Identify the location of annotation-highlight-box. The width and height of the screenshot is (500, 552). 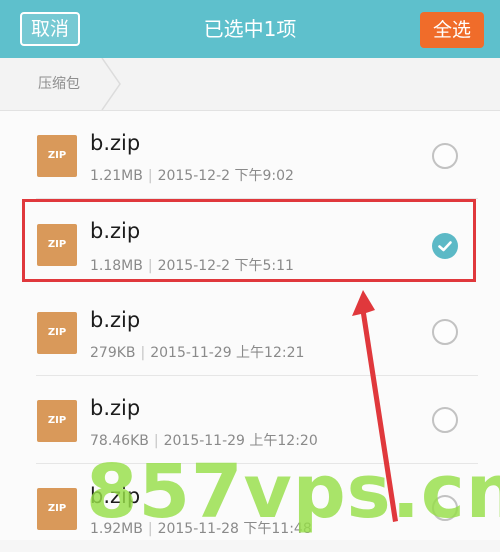
(249, 240).